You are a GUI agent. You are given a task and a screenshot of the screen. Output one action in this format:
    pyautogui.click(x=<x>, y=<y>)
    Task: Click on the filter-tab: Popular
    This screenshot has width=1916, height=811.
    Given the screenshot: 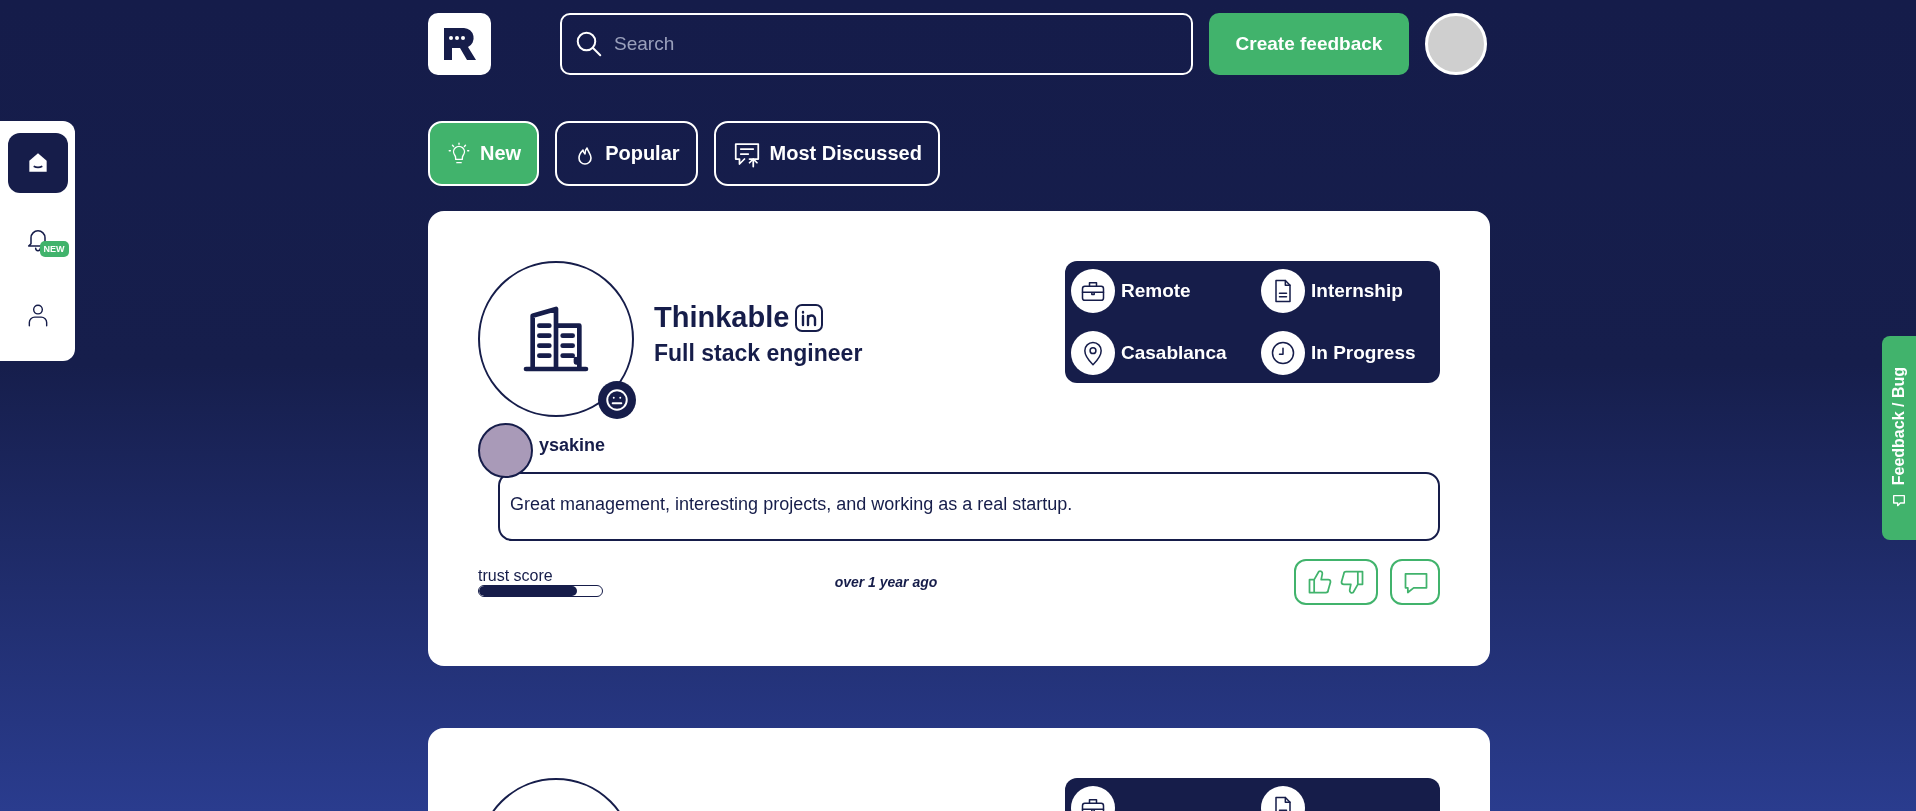 What is the action you would take?
    pyautogui.click(x=626, y=153)
    